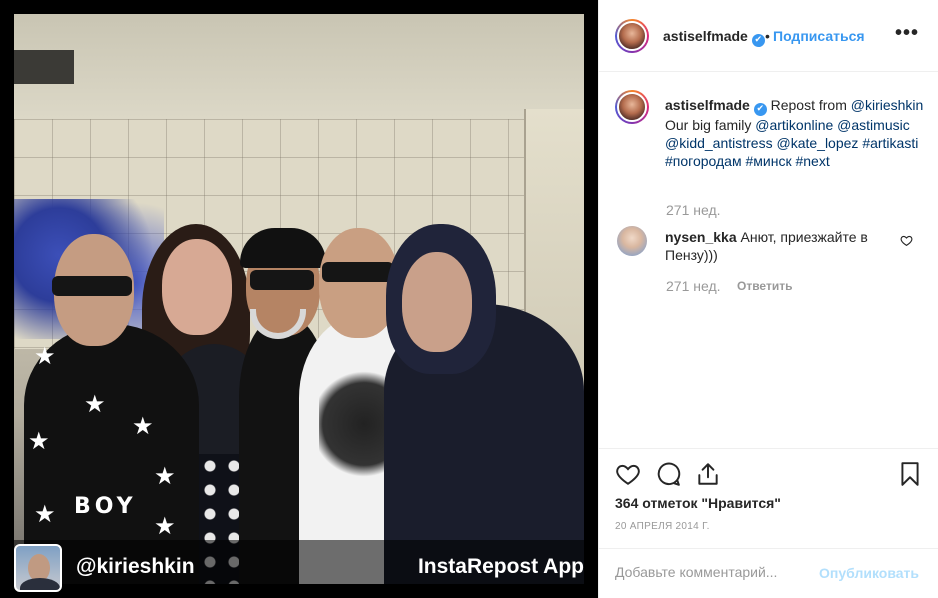  What do you see at coordinates (887, 105) in the screenshot?
I see `mention-link: @kirieshkin` at bounding box center [887, 105].